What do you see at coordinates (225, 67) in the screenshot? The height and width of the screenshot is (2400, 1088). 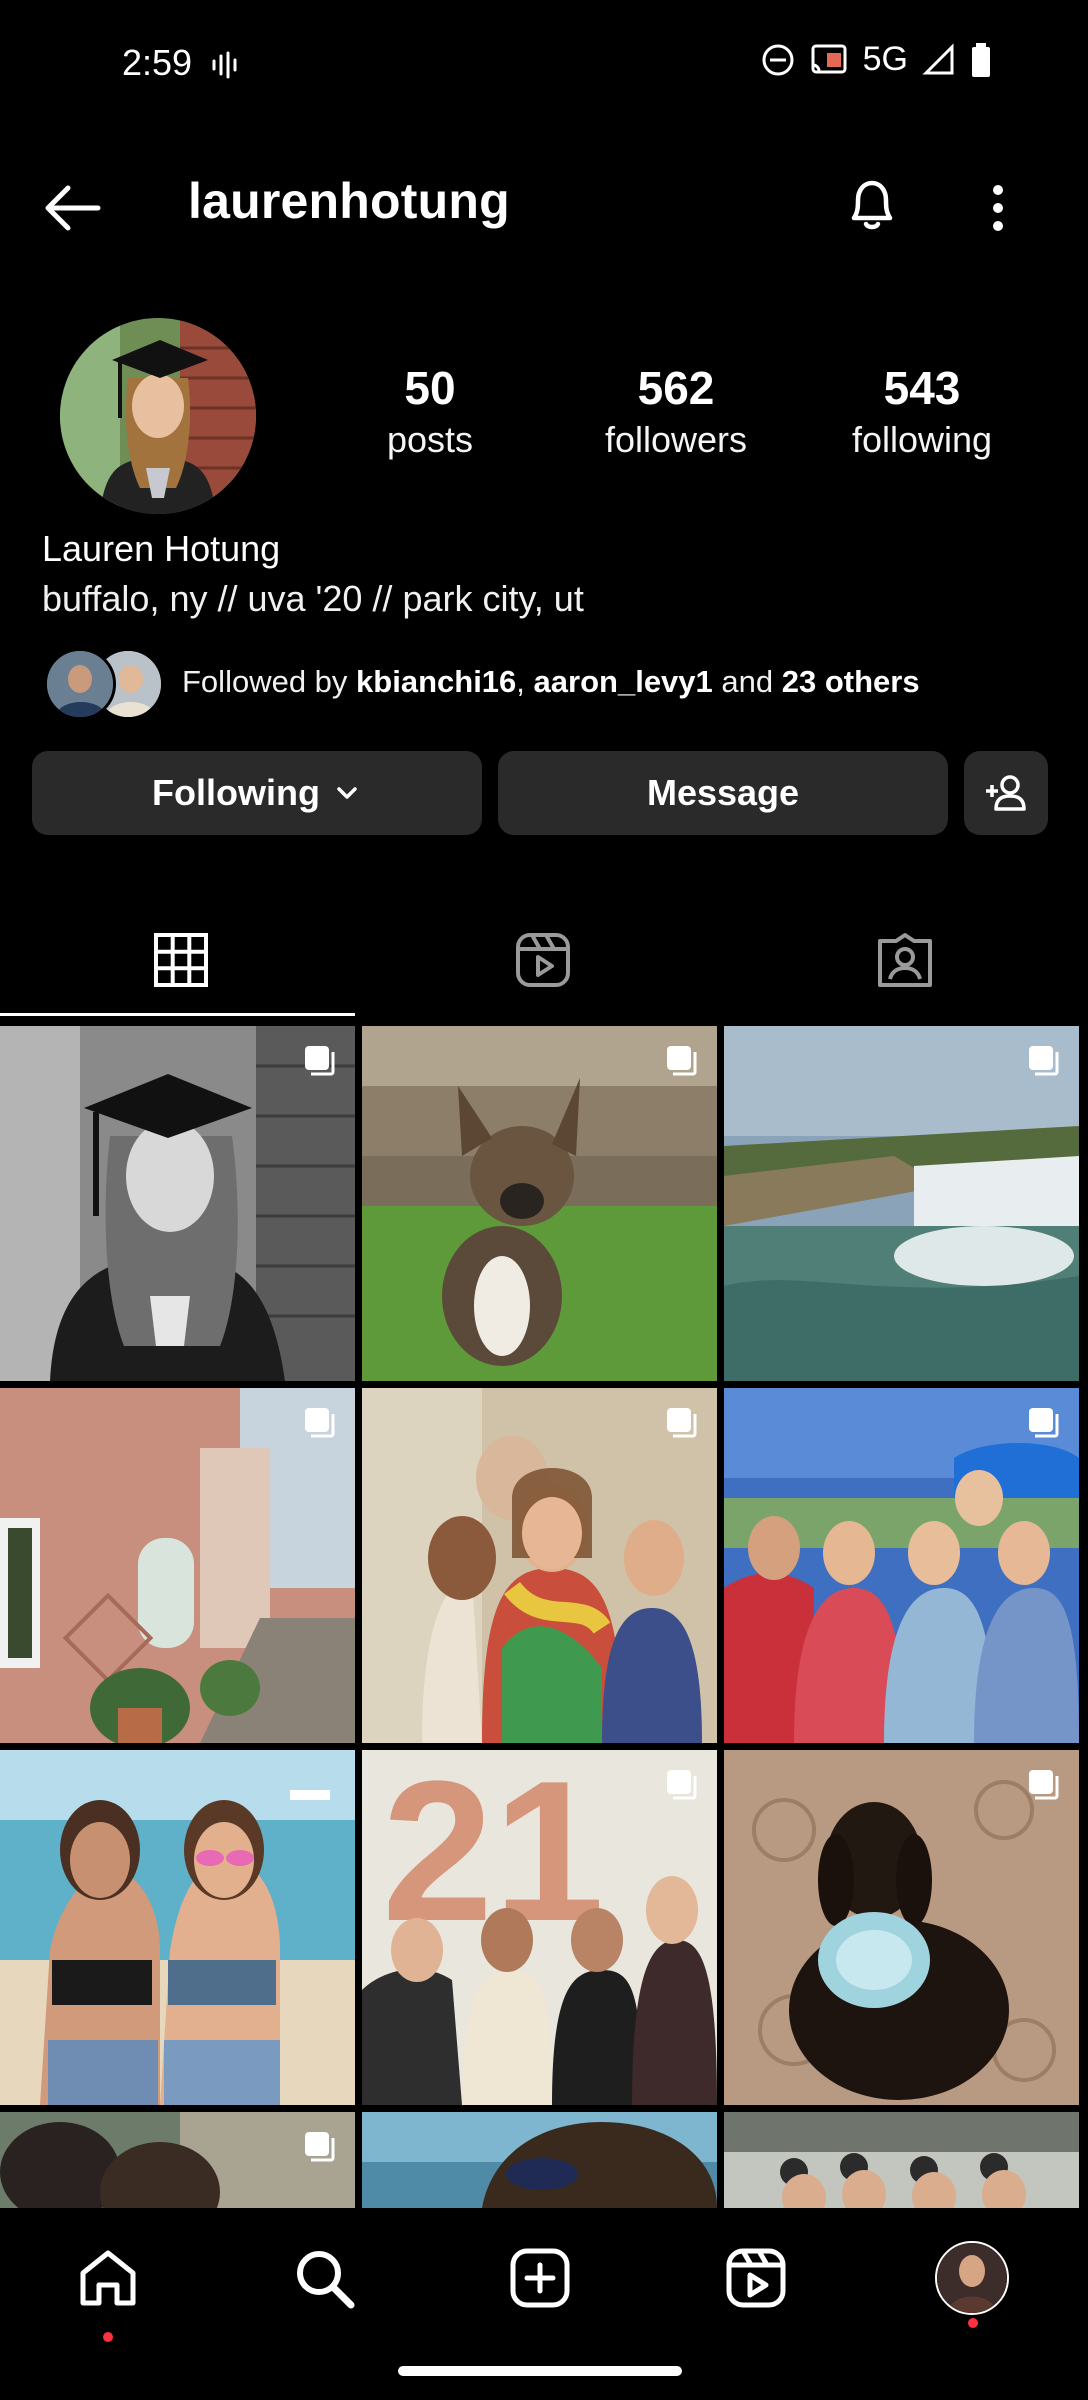 I see `voicemail-icon` at bounding box center [225, 67].